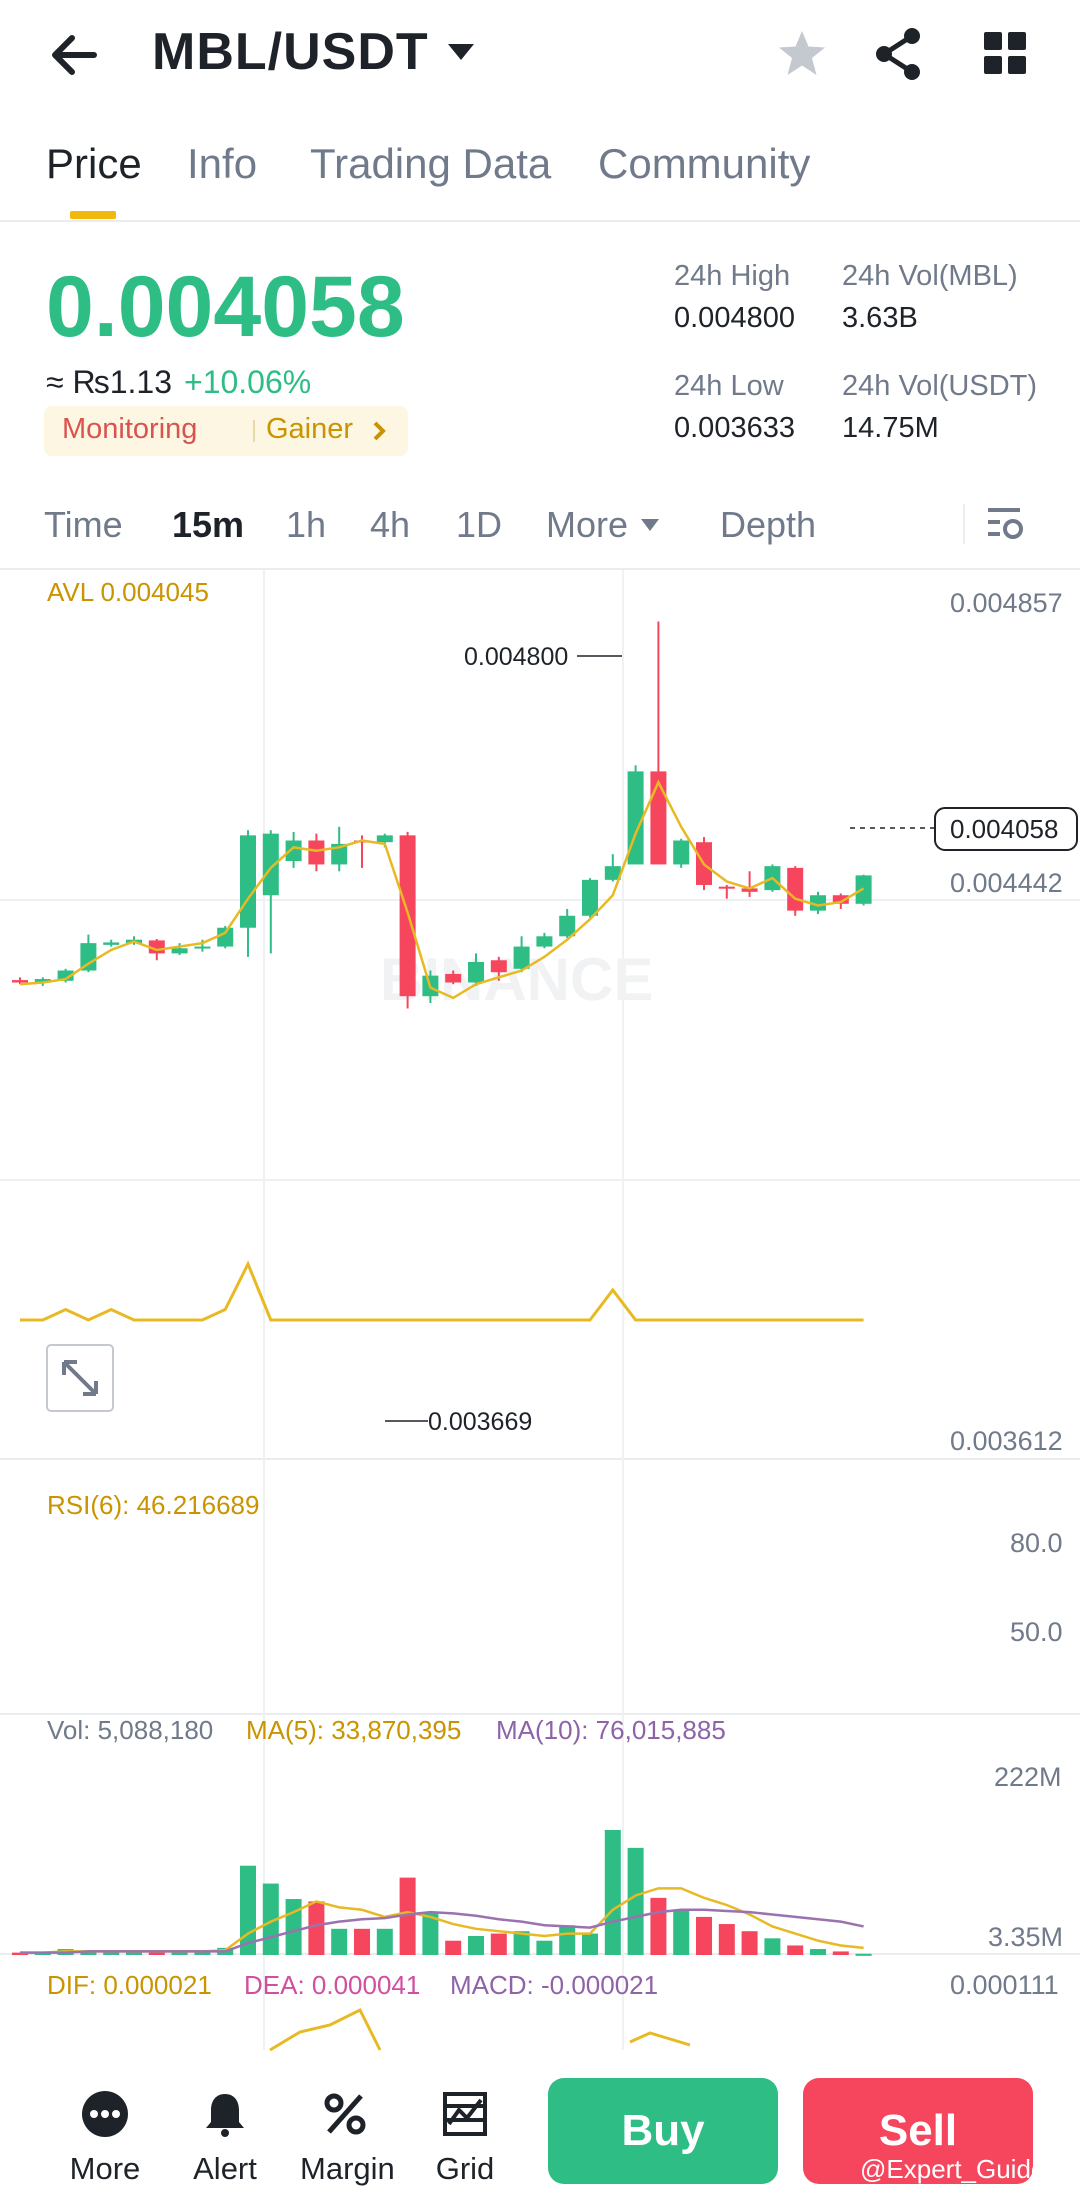 The image size is (1080, 2200). What do you see at coordinates (226, 431) in the screenshot?
I see `tag-bar: Monitoring Gainer` at bounding box center [226, 431].